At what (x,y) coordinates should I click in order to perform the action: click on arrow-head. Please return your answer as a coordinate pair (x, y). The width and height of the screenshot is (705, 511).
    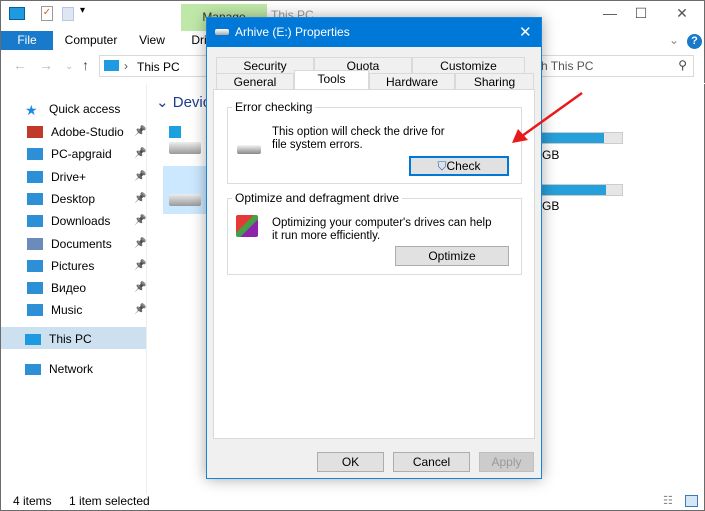
    Looking at the image, I should click on (520, 136).